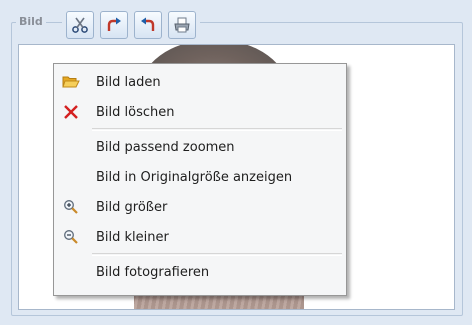  What do you see at coordinates (194, 177) in the screenshot?
I see `menu-item-label: Bild in Originalgröße anzeigen` at bounding box center [194, 177].